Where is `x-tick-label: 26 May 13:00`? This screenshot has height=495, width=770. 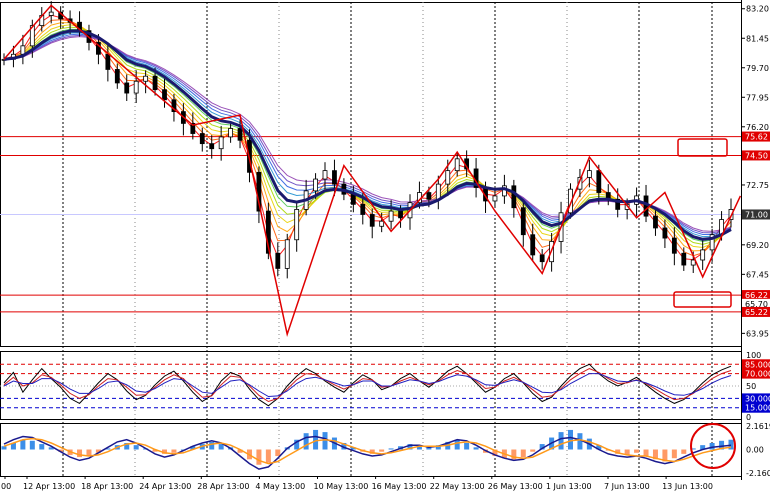 x-tick-label: 26 May 13:00 is located at coordinates (515, 486).